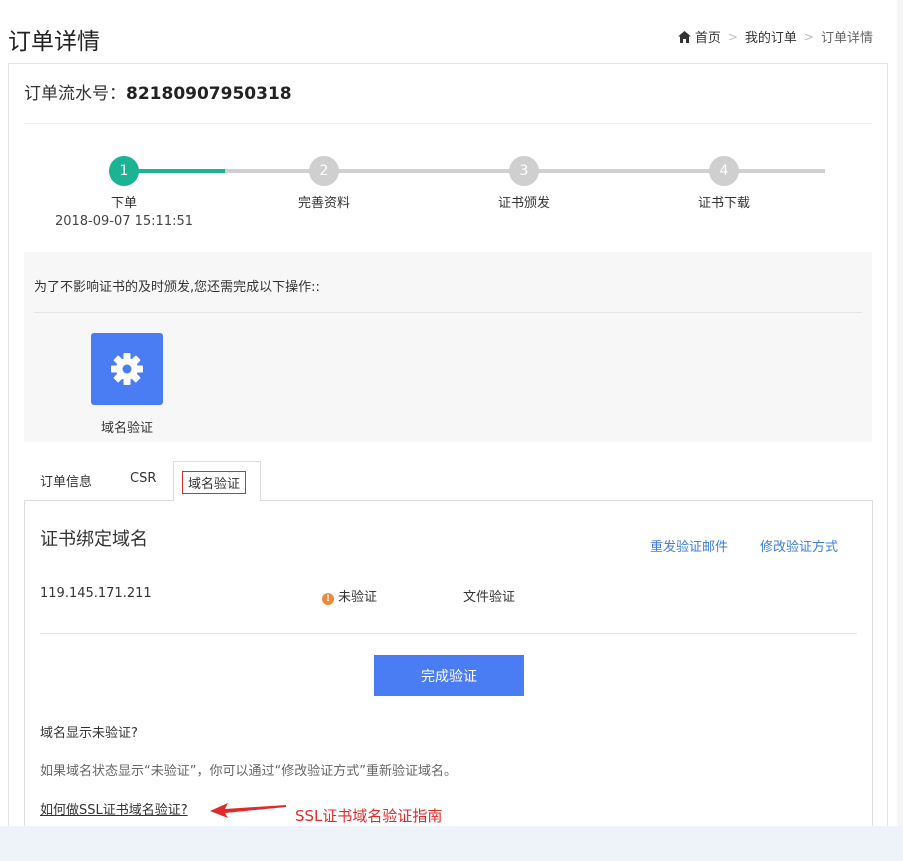 The width and height of the screenshot is (903, 861). What do you see at coordinates (451, 843) in the screenshot?
I see `page-footer-bar` at bounding box center [451, 843].